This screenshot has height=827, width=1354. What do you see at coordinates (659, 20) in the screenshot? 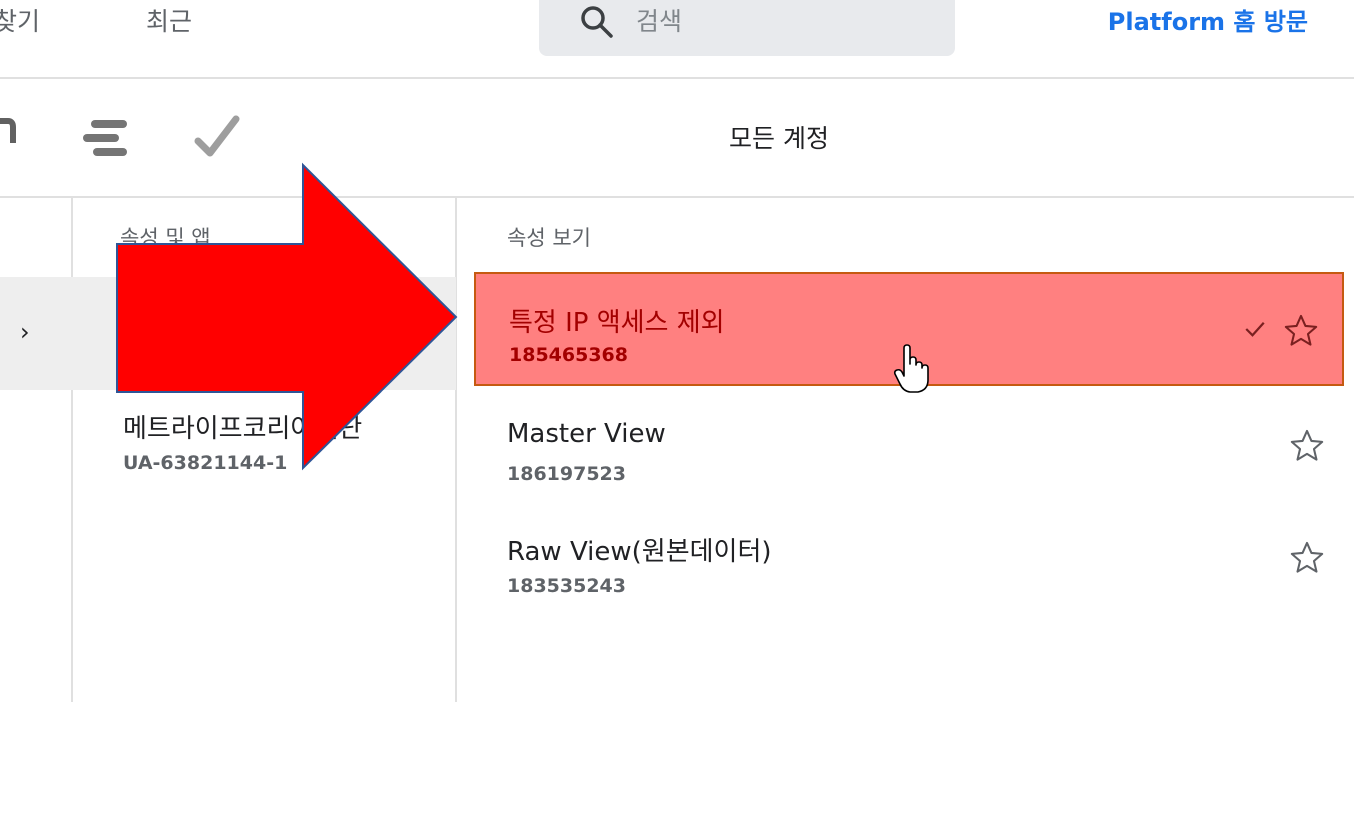
I see `search-input: 검색` at bounding box center [659, 20].